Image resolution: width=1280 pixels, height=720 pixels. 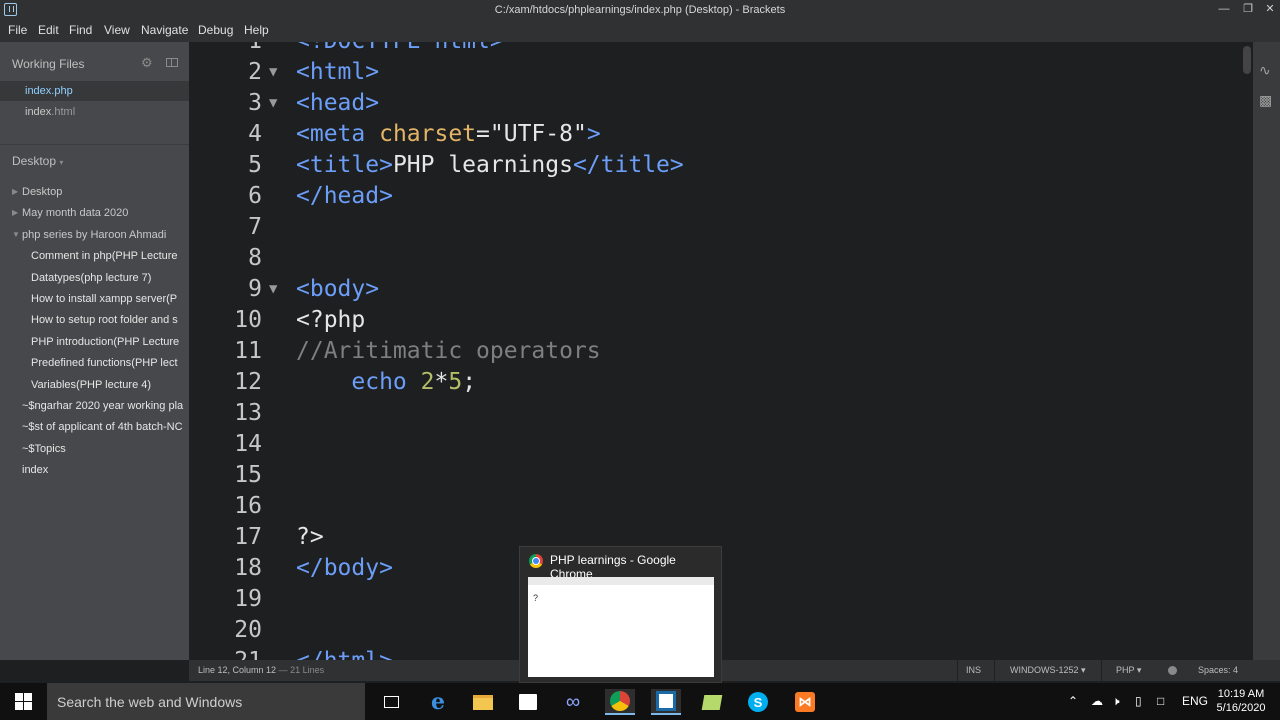 I want to click on code-line: <?php, so click(x=330, y=320).